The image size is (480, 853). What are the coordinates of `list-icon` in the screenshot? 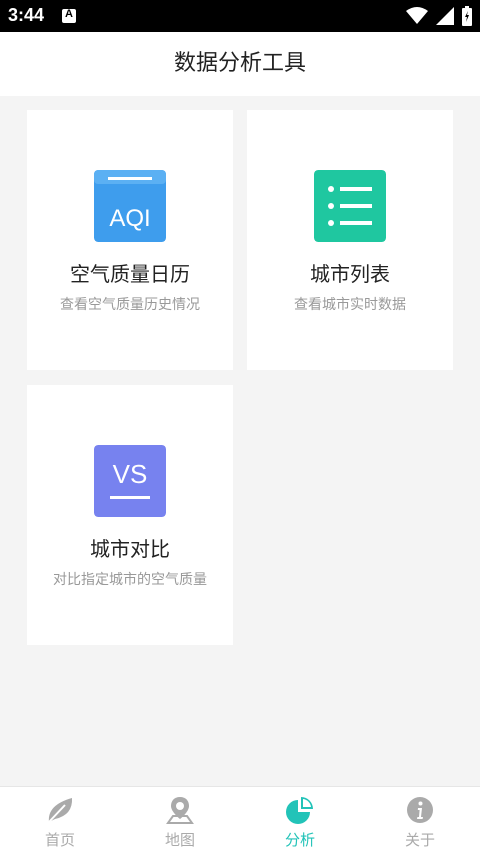 It's located at (350, 206).